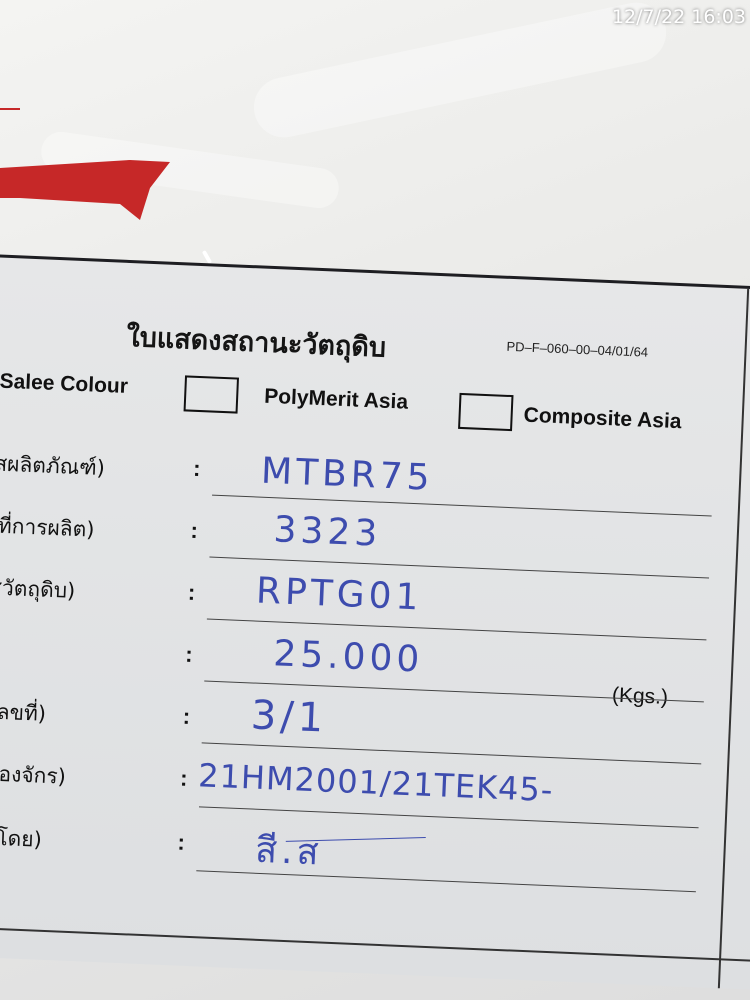 Image resolution: width=750 pixels, height=1000 pixels. I want to click on checkbox-salee, so click(211, 394).